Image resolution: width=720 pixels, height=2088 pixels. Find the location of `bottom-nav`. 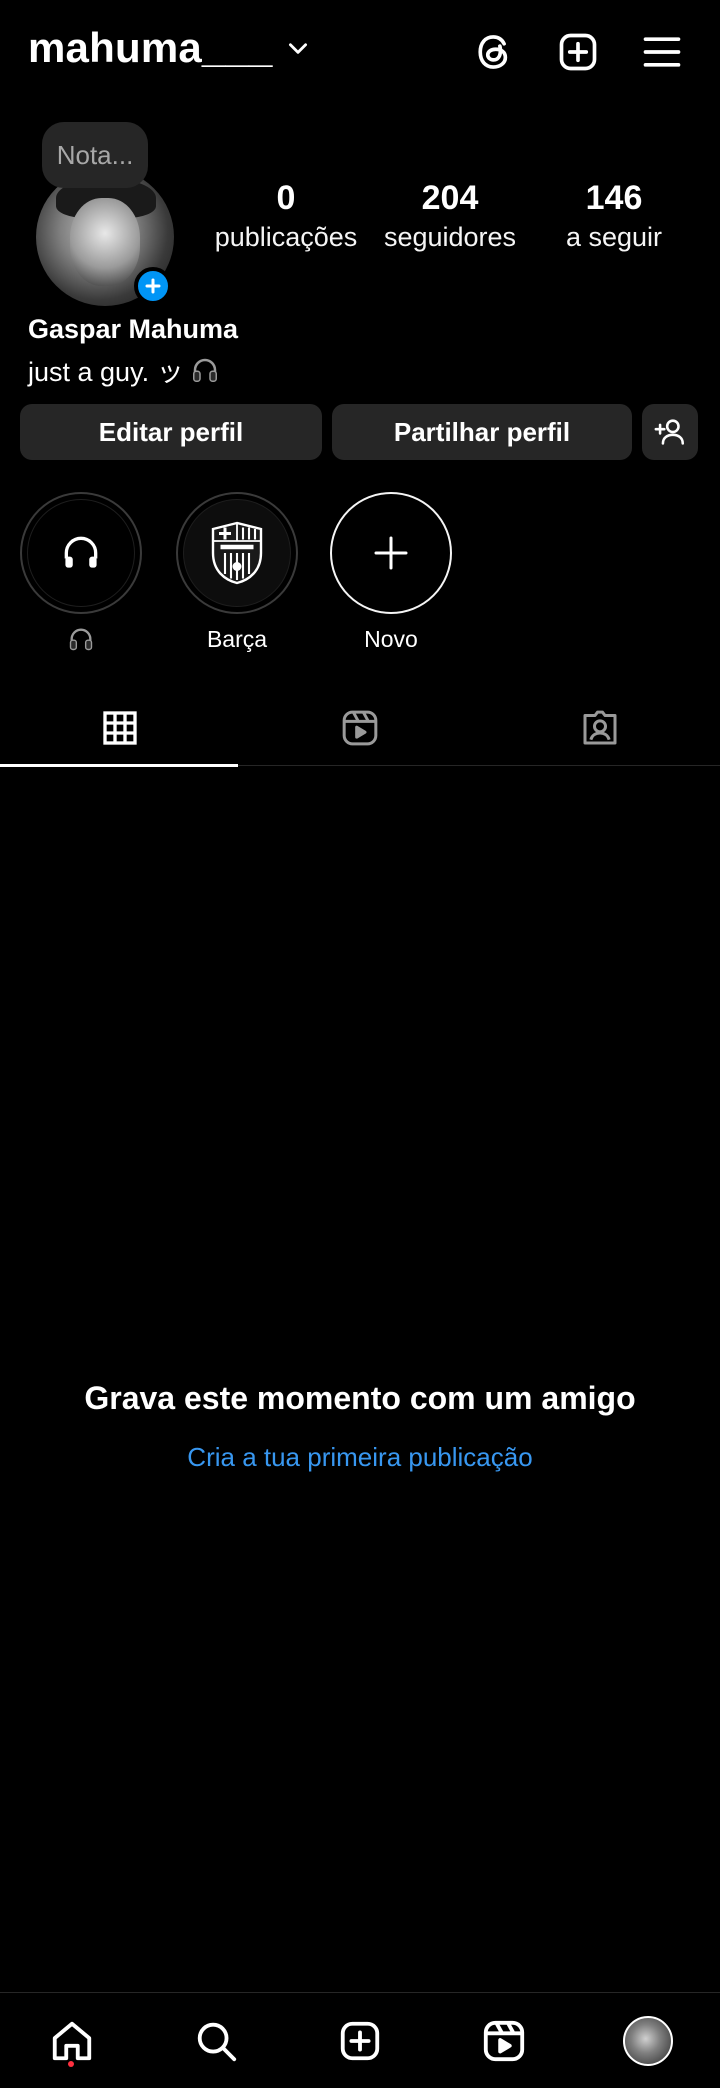

bottom-nav is located at coordinates (360, 2040).